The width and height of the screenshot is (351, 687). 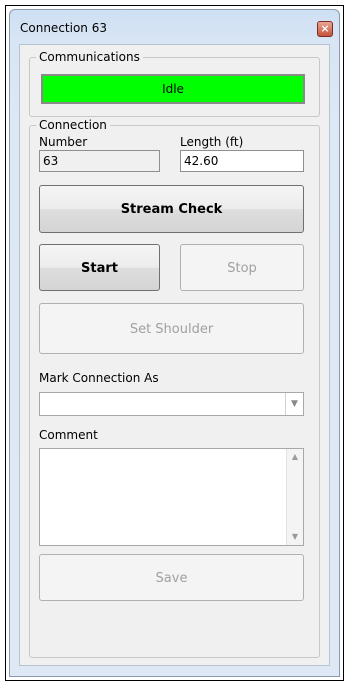 What do you see at coordinates (68, 435) in the screenshot?
I see `comment-label: Comment` at bounding box center [68, 435].